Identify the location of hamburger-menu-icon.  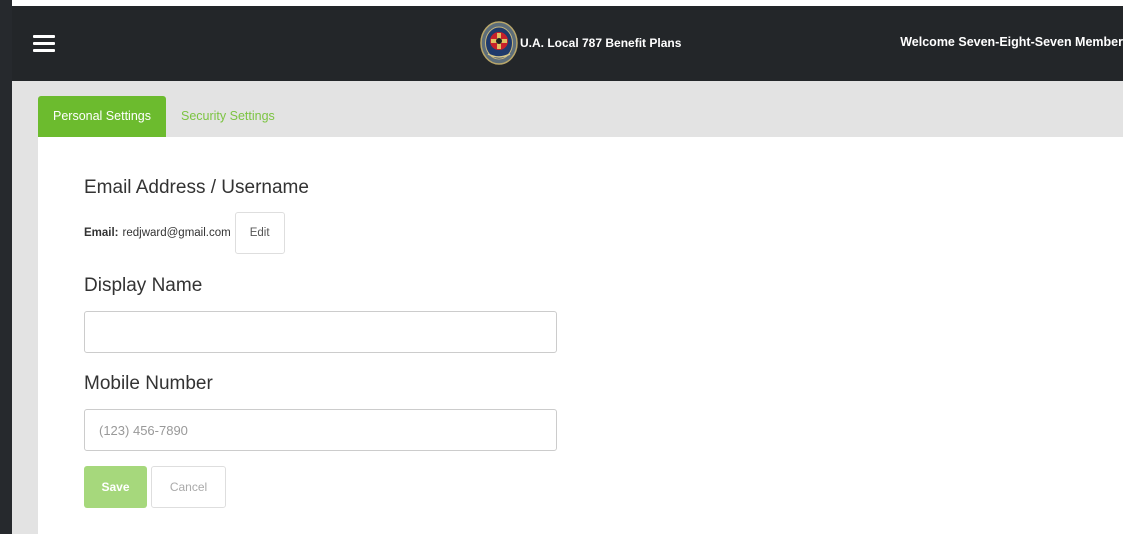
(44, 44).